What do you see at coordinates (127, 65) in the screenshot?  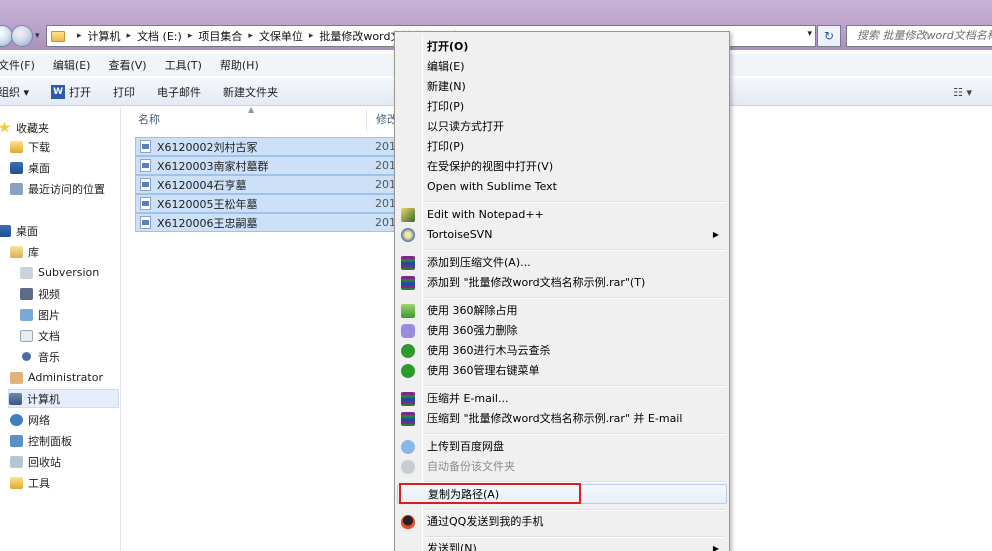 I see `menu-view: 查看(V)` at bounding box center [127, 65].